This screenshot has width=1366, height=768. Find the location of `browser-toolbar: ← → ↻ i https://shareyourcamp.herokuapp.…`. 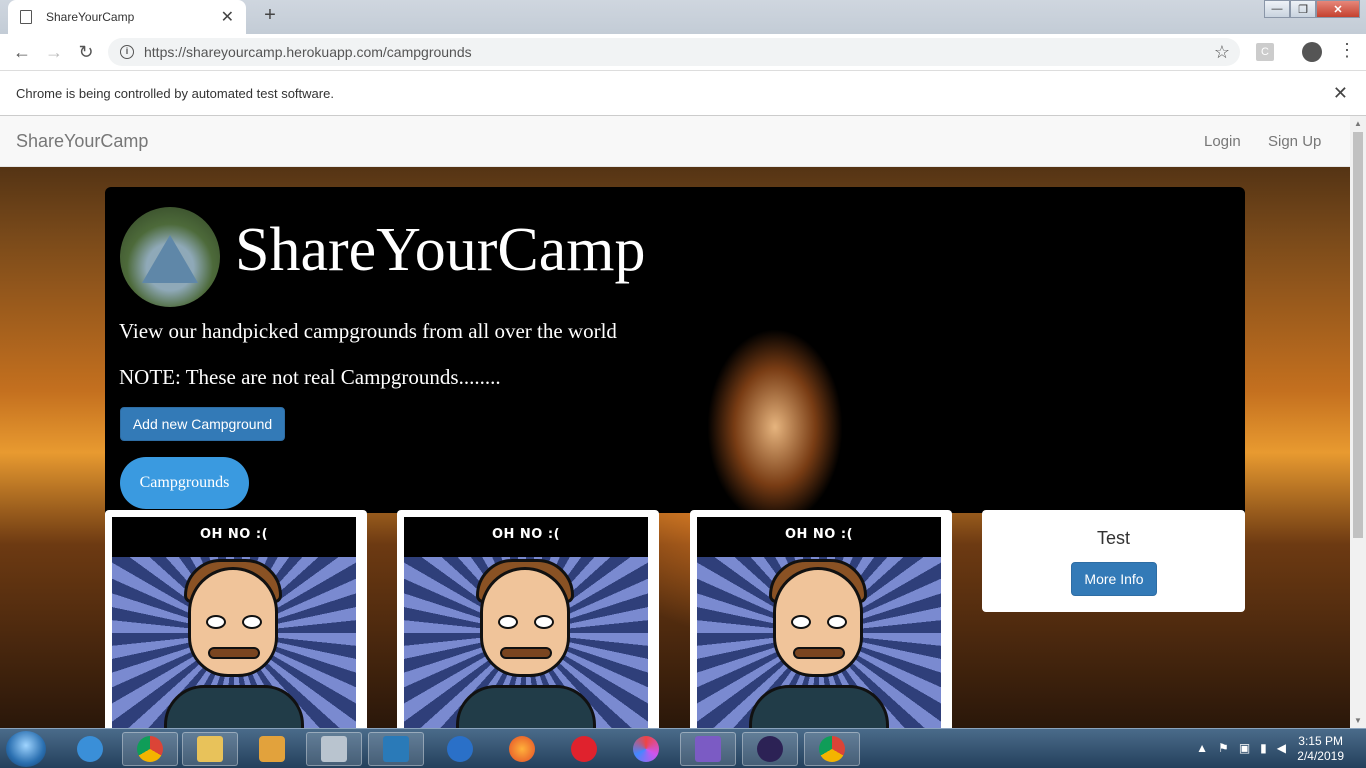

browser-toolbar: ← → ↻ i https://shareyourcamp.herokuapp.… is located at coordinates (683, 52).